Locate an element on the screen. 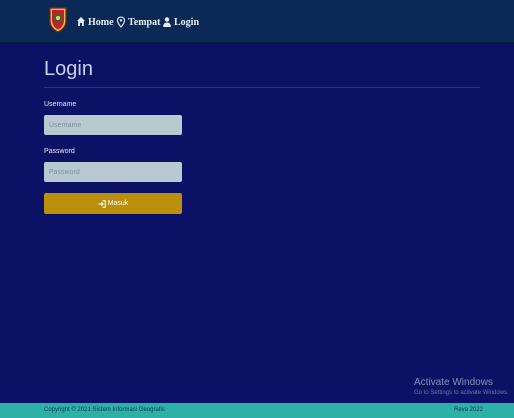  logo-icon is located at coordinates (58, 20).